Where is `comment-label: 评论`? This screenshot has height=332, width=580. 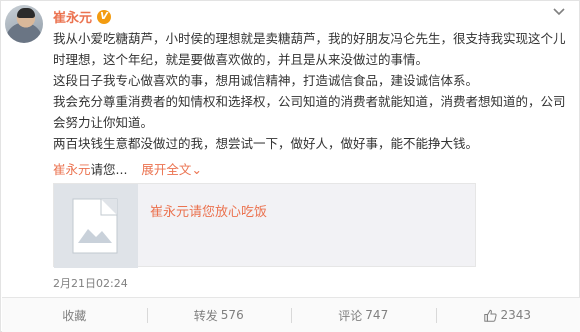
comment-label: 评论 is located at coordinates (350, 315).